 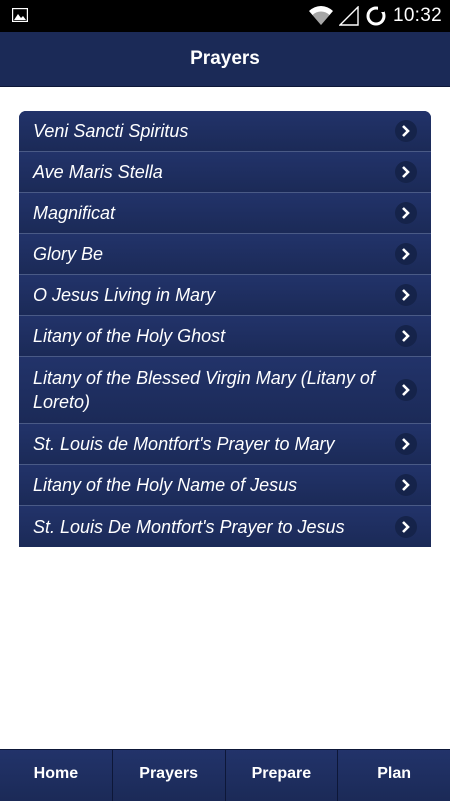 I want to click on list-item-label: St. Louis de Montfort's Prayer to Mary, so click(x=184, y=444).